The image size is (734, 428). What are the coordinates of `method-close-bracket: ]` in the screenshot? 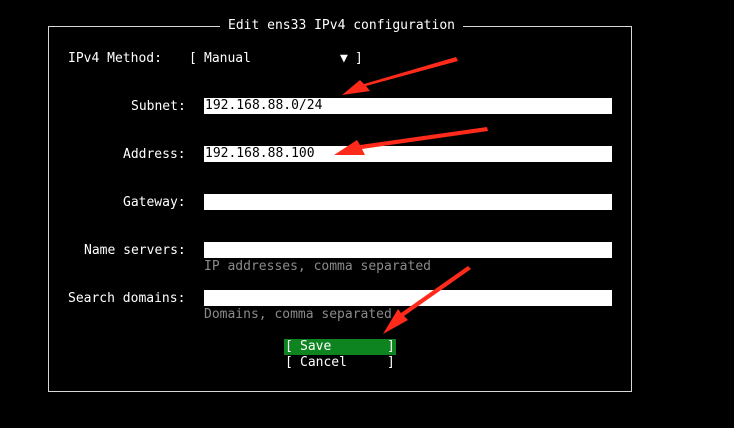 It's located at (359, 58).